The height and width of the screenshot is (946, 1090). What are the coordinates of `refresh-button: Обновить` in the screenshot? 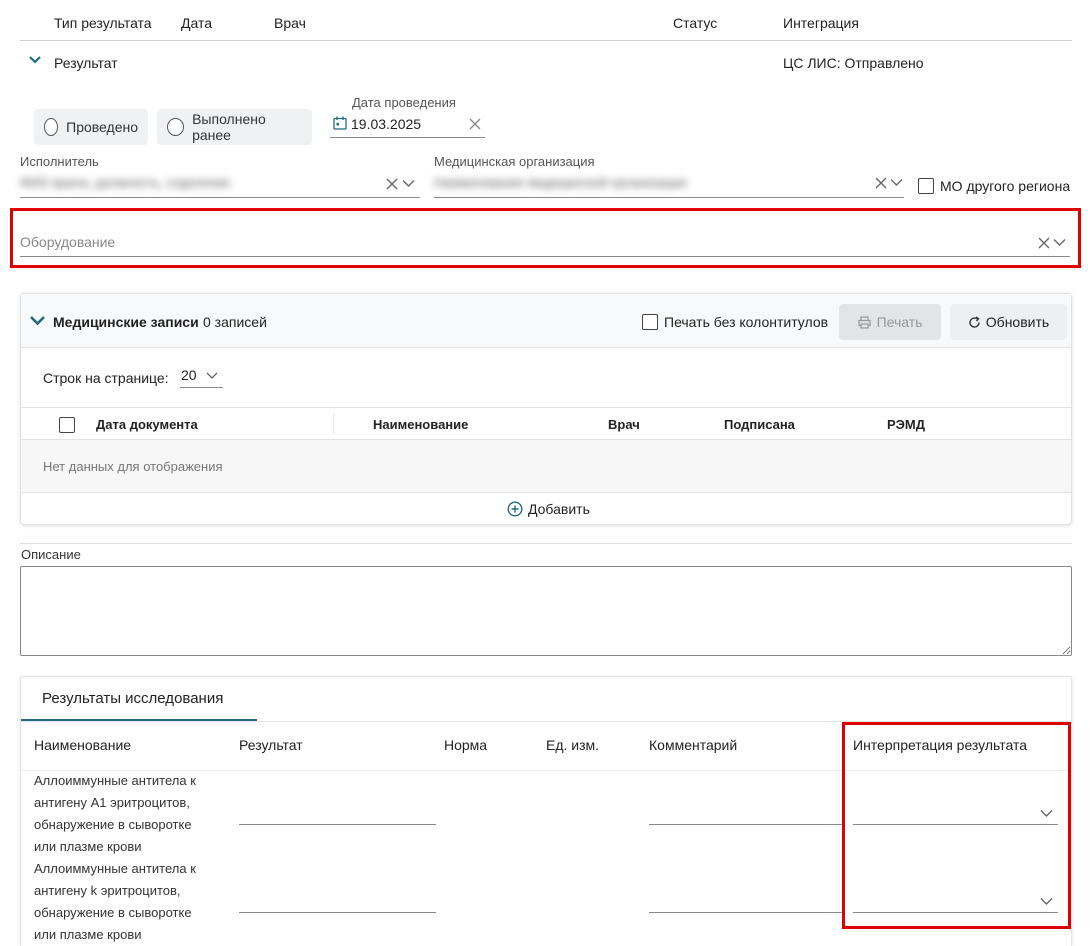 It's located at (1008, 322).